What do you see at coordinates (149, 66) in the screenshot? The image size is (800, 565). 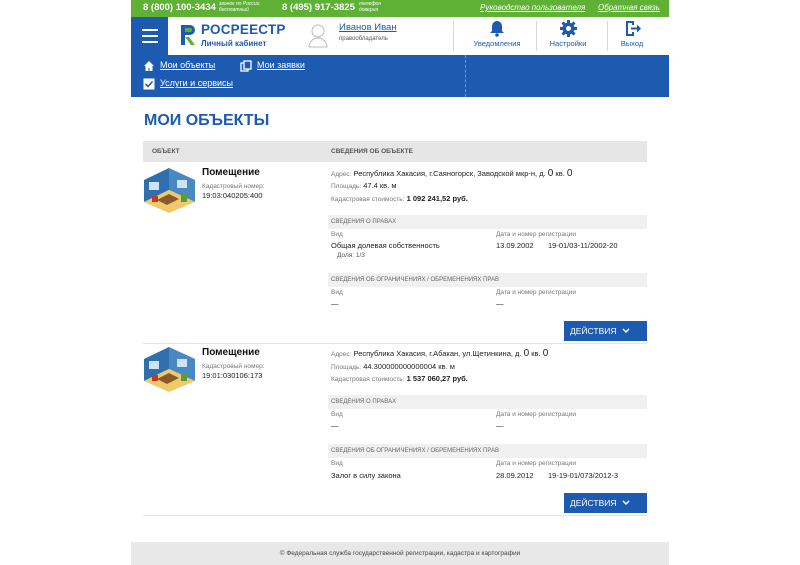 I see `home-icon` at bounding box center [149, 66].